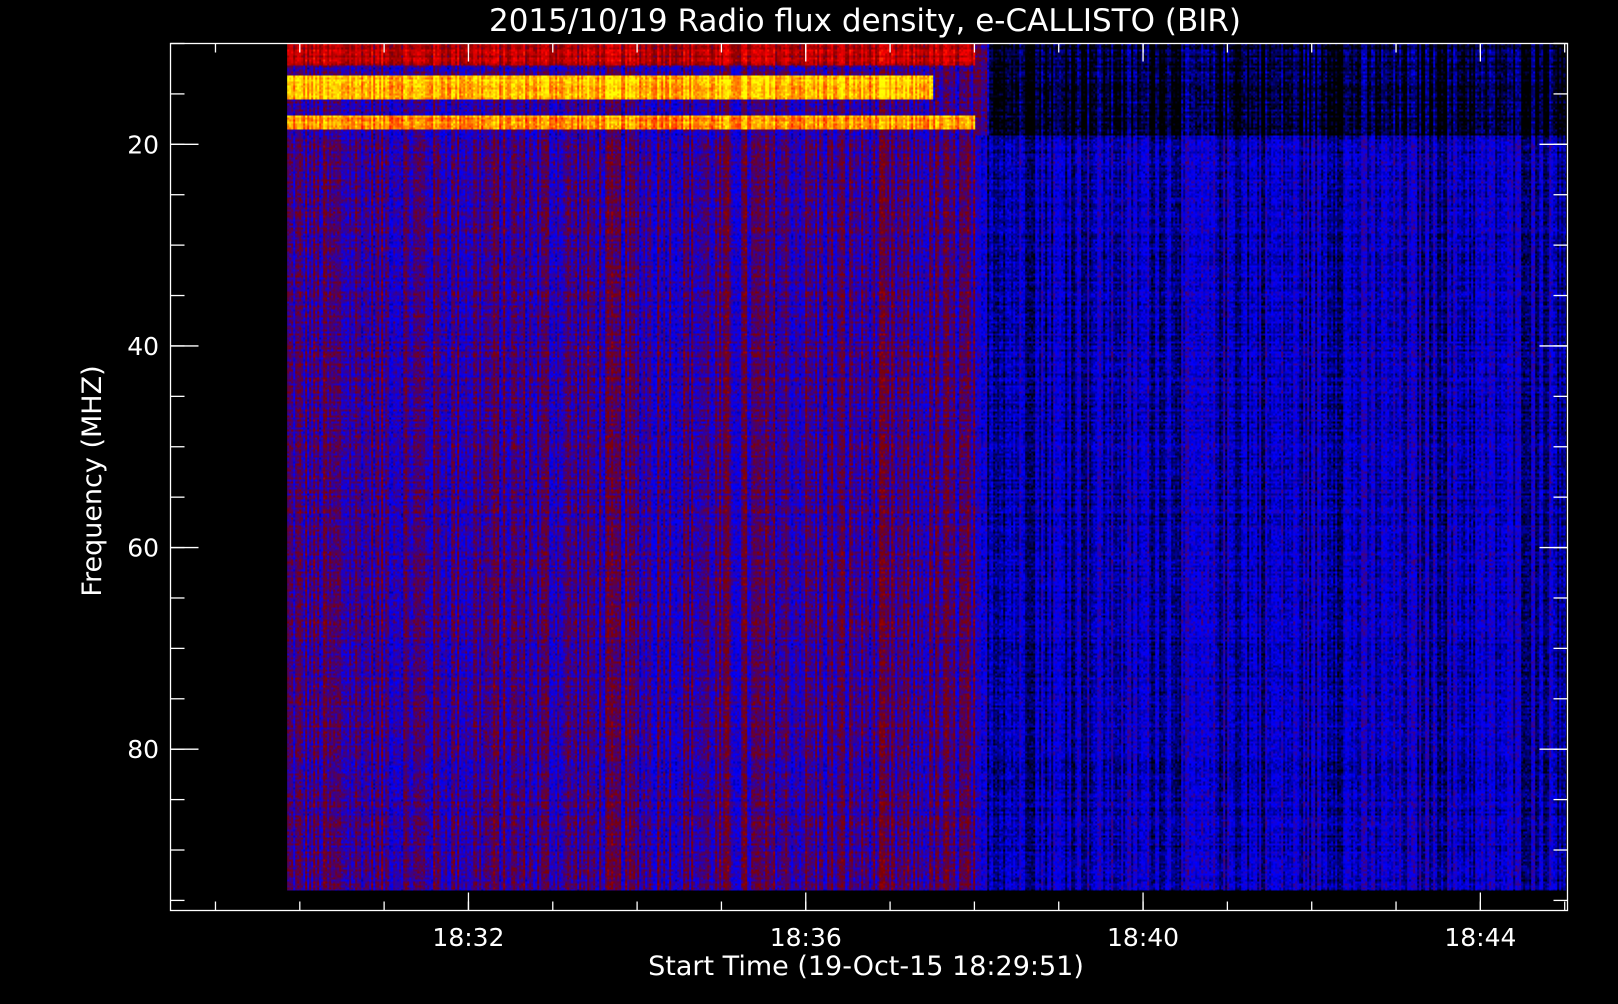 Image resolution: width=1618 pixels, height=1004 pixels. I want to click on y-tick-label: 80, so click(143, 749).